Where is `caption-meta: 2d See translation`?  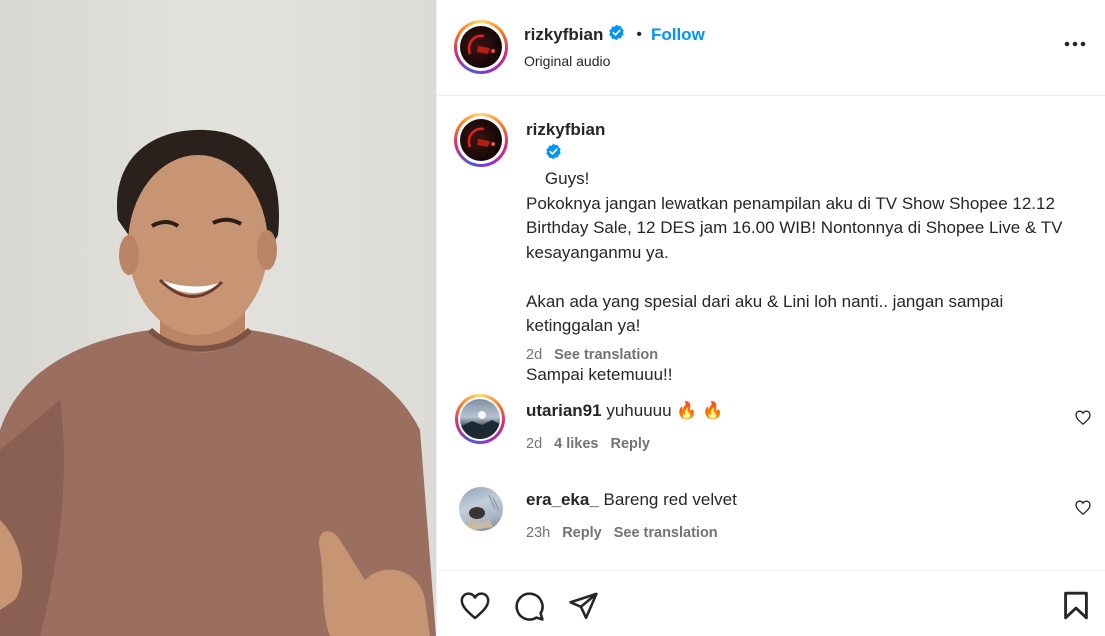 caption-meta: 2d See translation is located at coordinates (592, 355).